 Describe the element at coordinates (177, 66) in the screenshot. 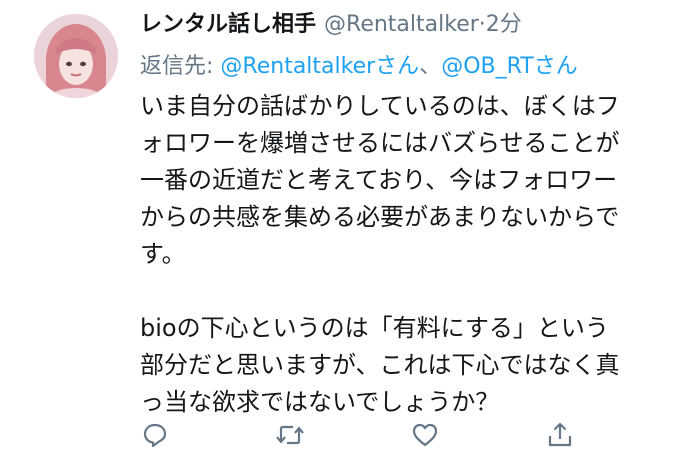

I see `reply-prefix: 返信先:` at that location.